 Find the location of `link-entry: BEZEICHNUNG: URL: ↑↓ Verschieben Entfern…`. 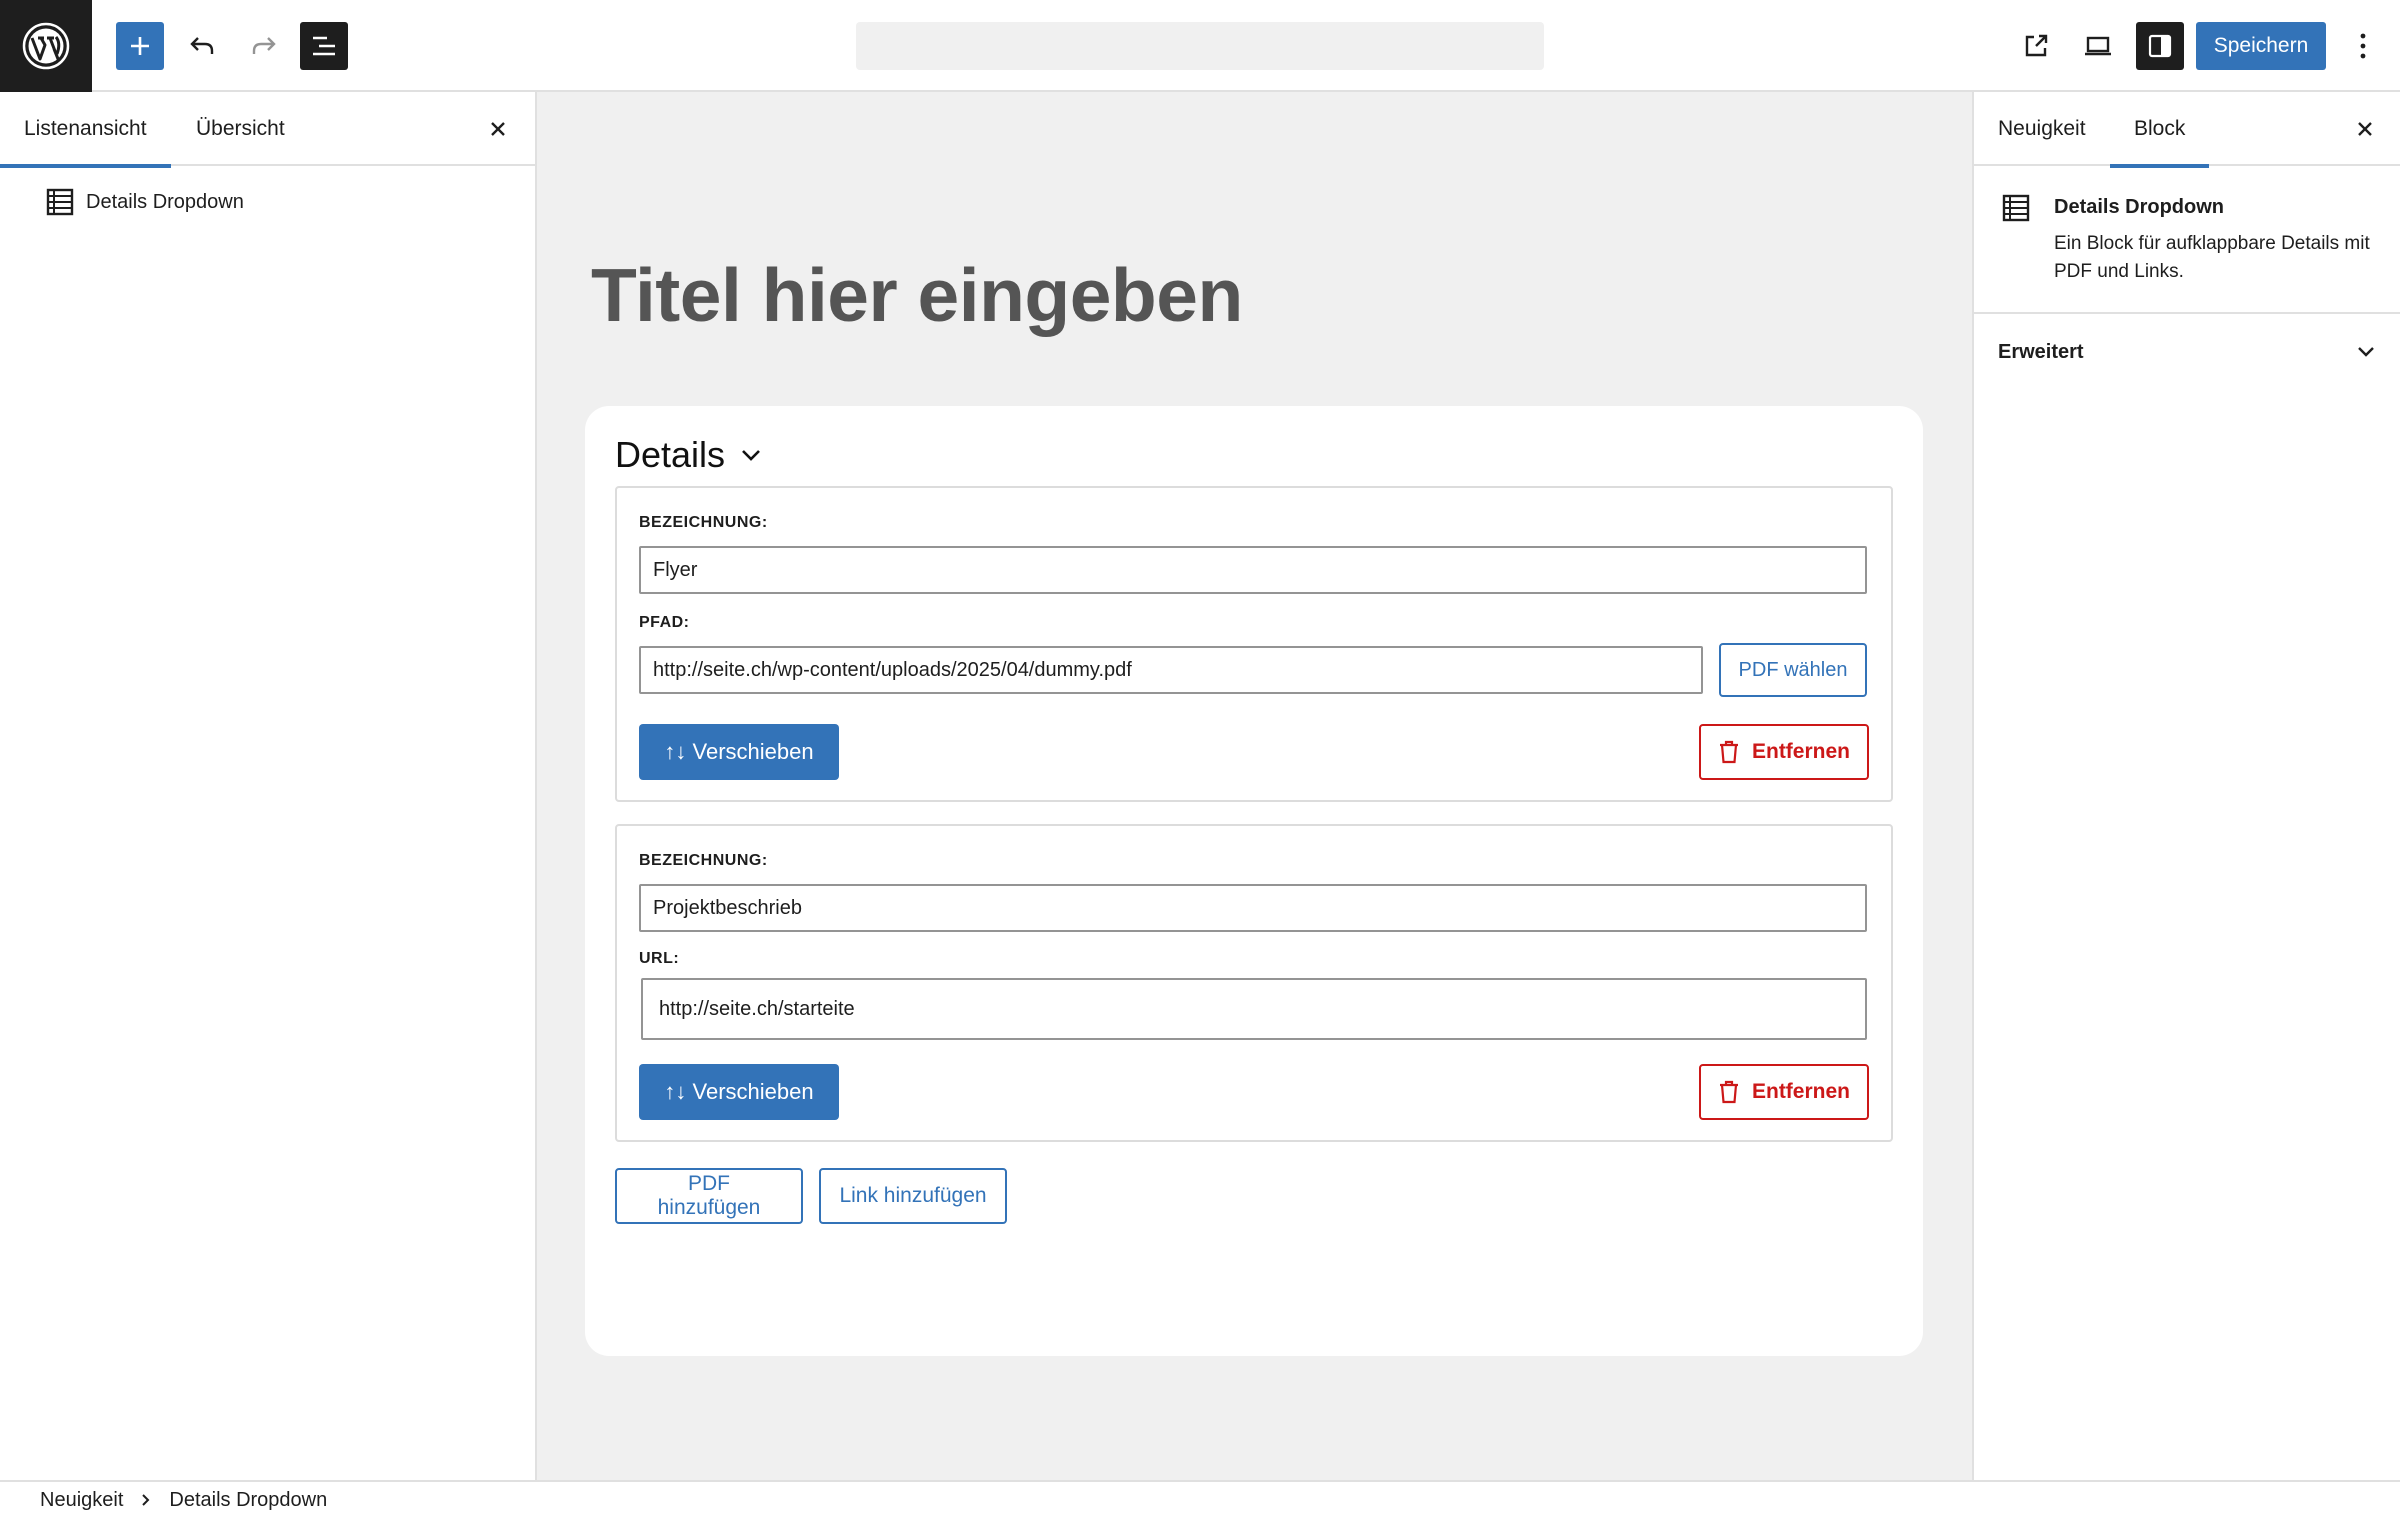

link-entry: BEZEICHNUNG: URL: ↑↓ Verschieben Entfern… is located at coordinates (1254, 983).